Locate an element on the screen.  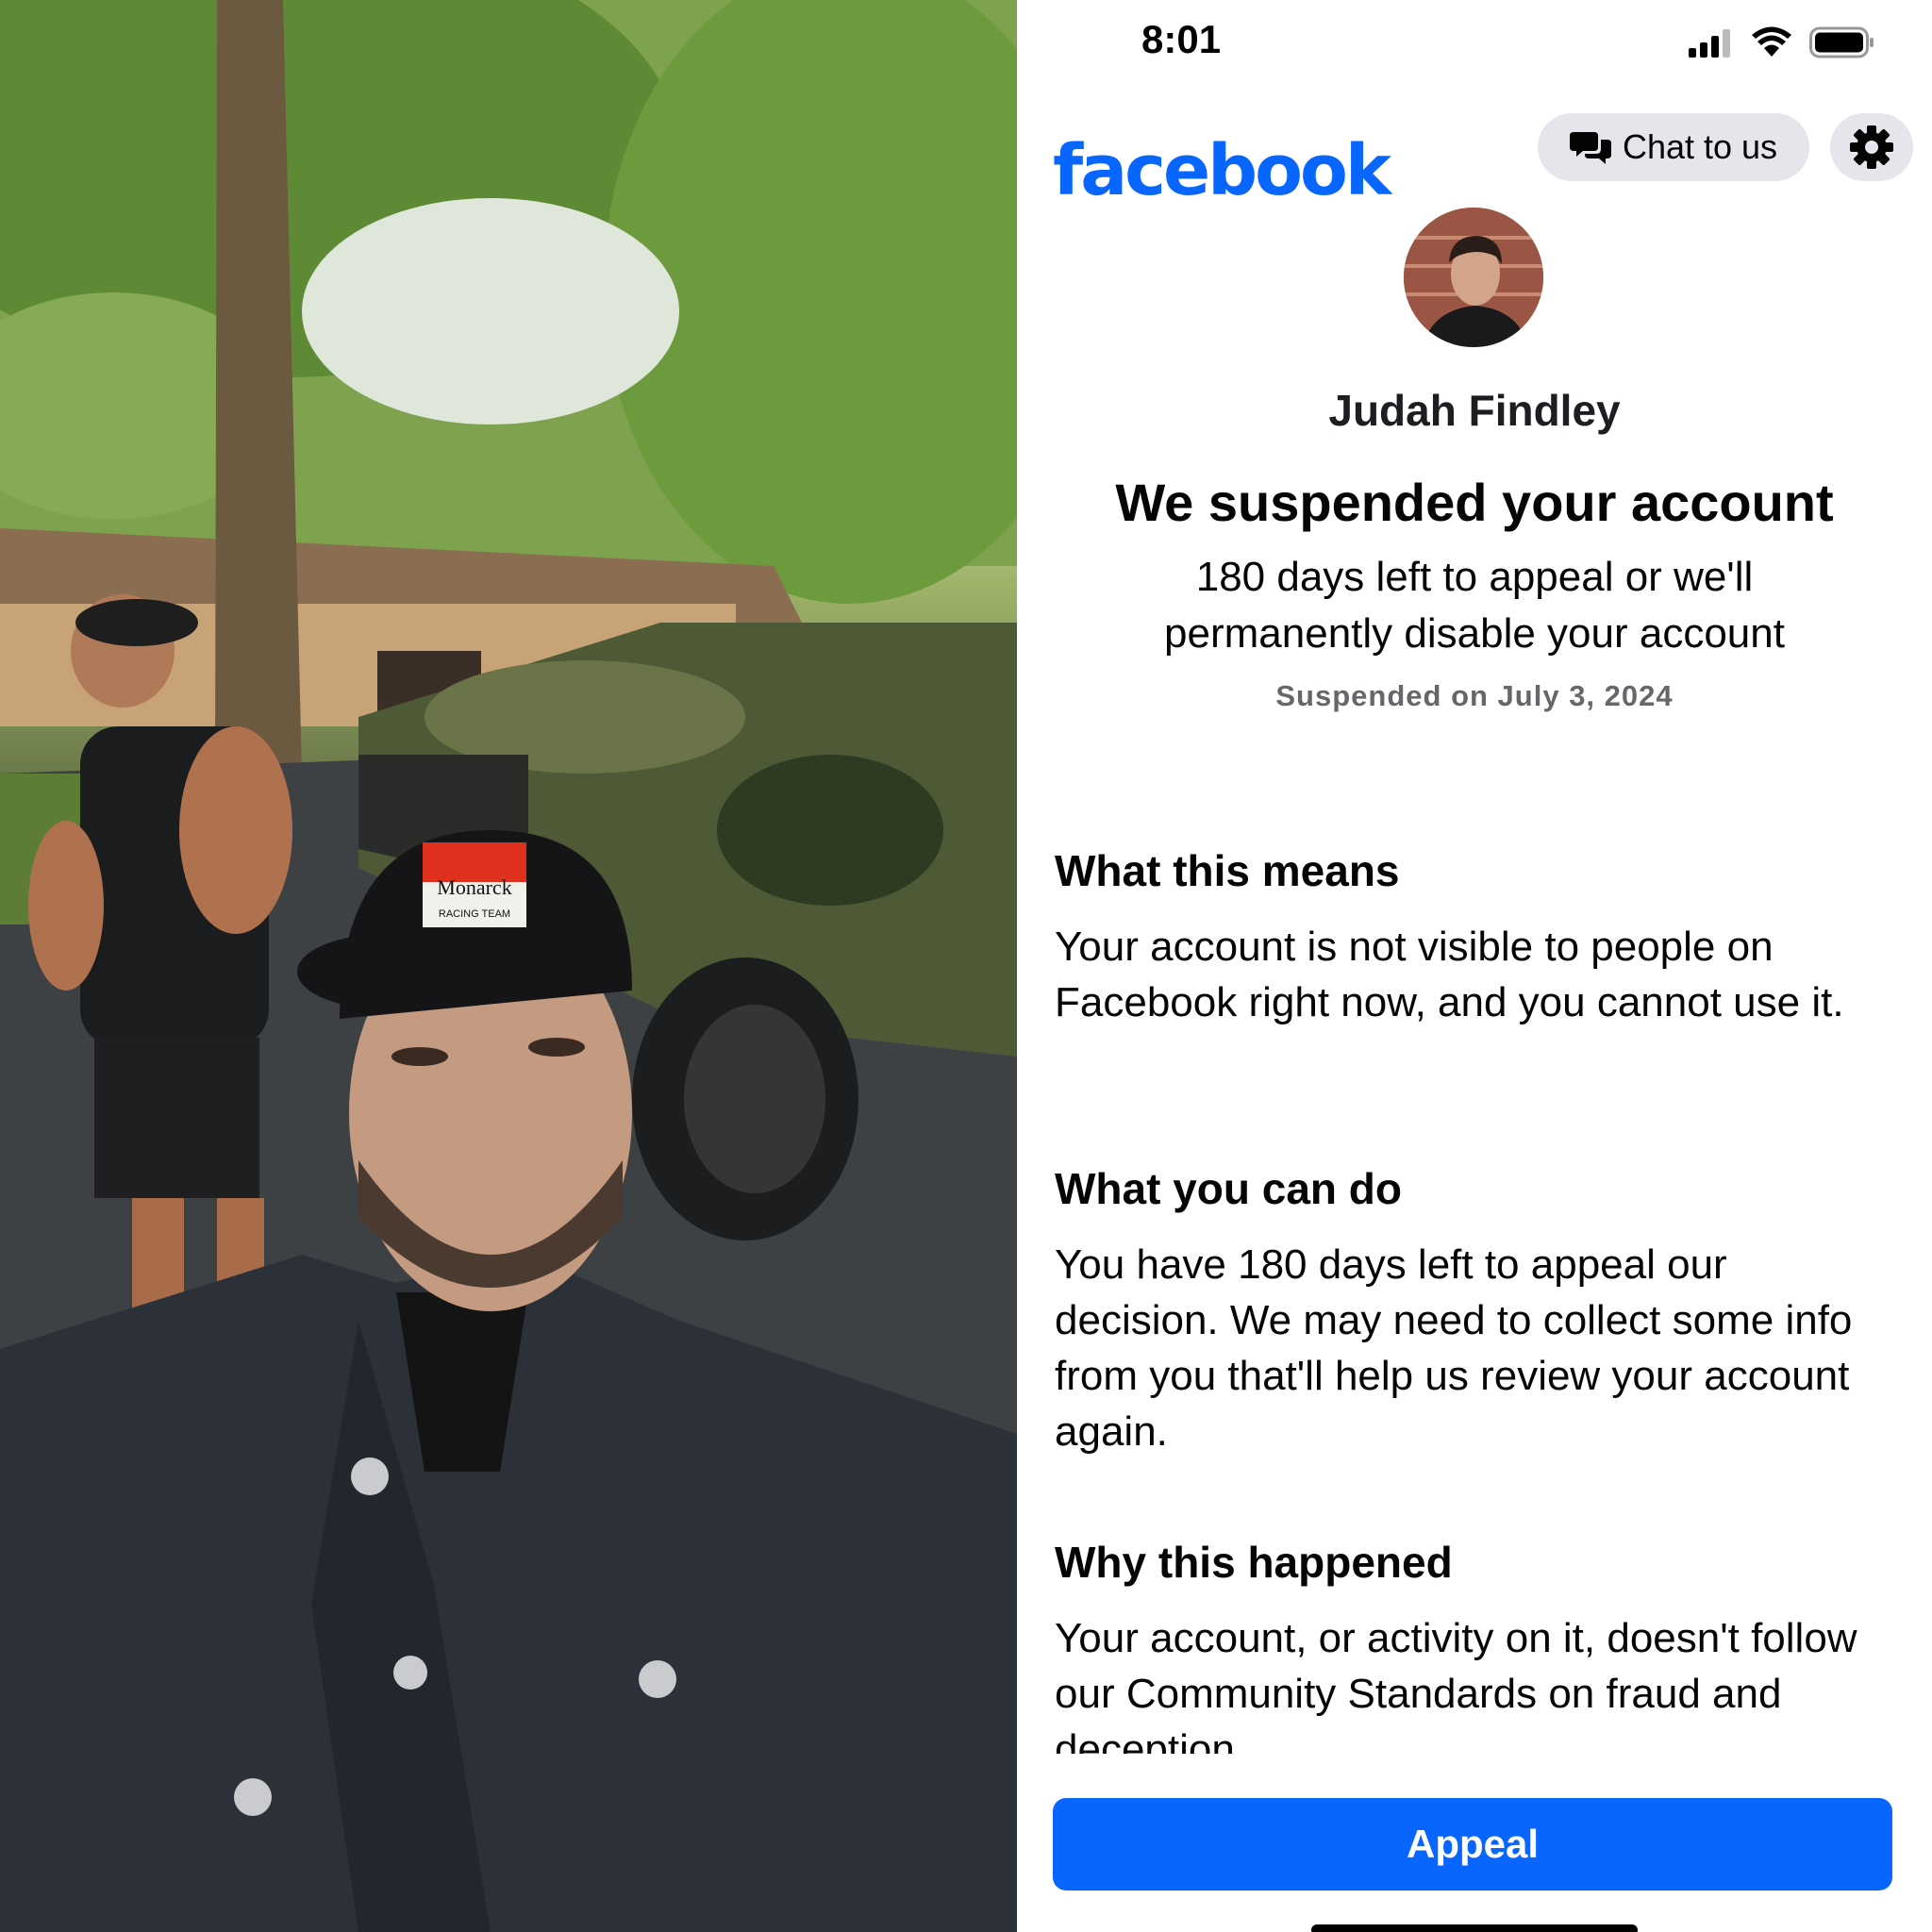
suspension-title: We suspended your account is located at coordinates (1474, 502).